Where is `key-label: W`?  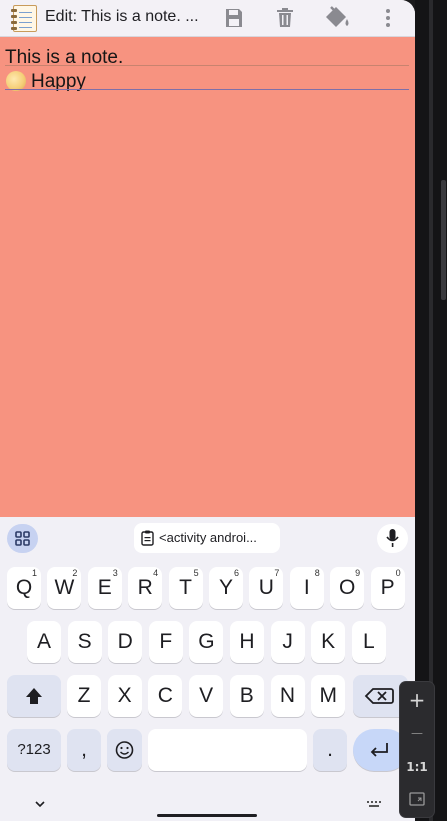
key-label: W is located at coordinates (64, 587).